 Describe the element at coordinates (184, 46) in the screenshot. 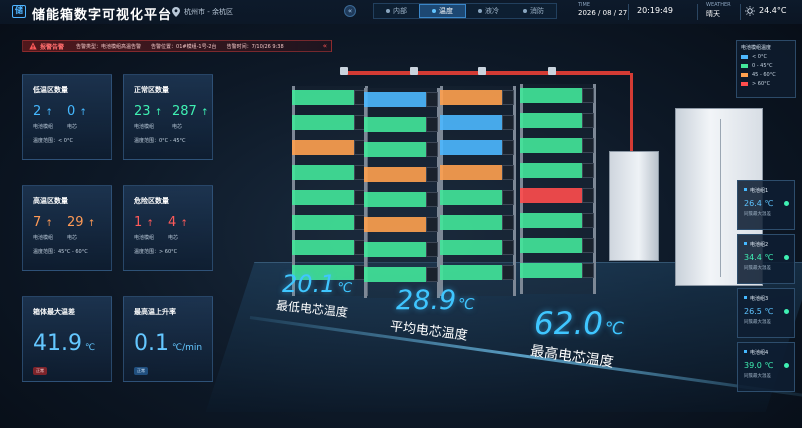

I see `alarm-location: 告警位置：01#模组-1号-2台` at that location.